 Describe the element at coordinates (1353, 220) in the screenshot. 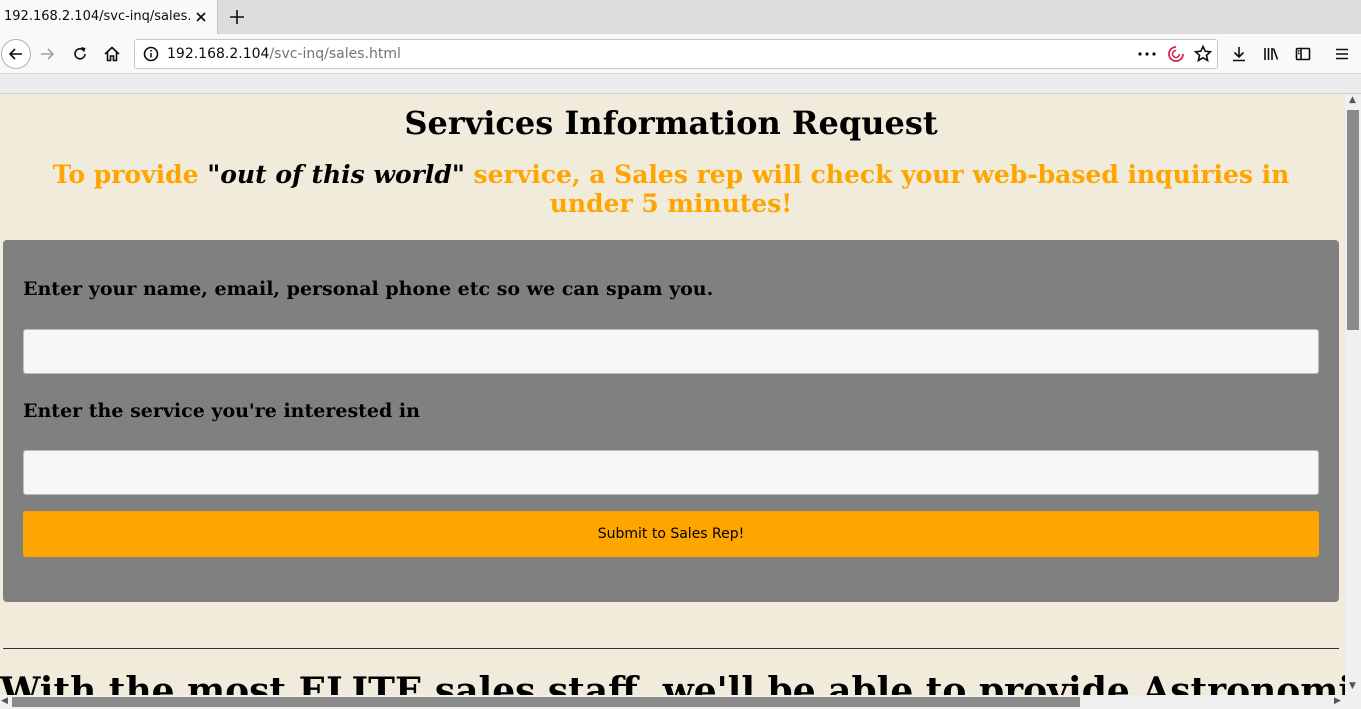

I see `vertical-scroll-thumb` at that location.